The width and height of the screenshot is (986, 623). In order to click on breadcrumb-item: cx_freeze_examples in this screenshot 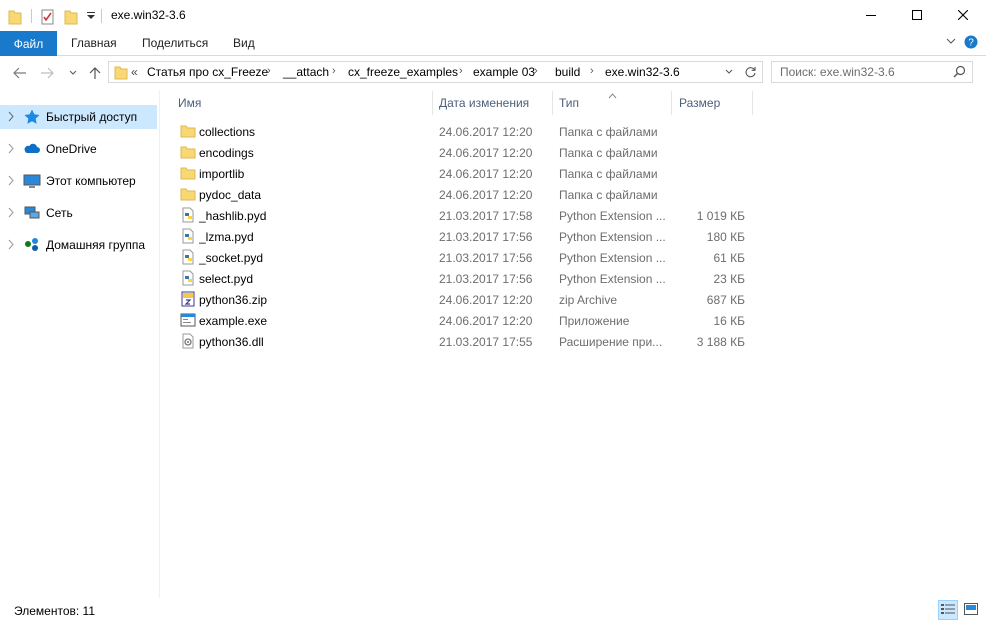, I will do `click(403, 72)`.